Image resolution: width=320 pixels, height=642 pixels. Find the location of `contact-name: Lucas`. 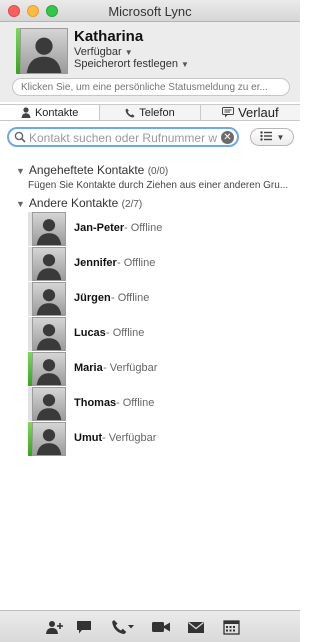

contact-name: Lucas is located at coordinates (90, 333).